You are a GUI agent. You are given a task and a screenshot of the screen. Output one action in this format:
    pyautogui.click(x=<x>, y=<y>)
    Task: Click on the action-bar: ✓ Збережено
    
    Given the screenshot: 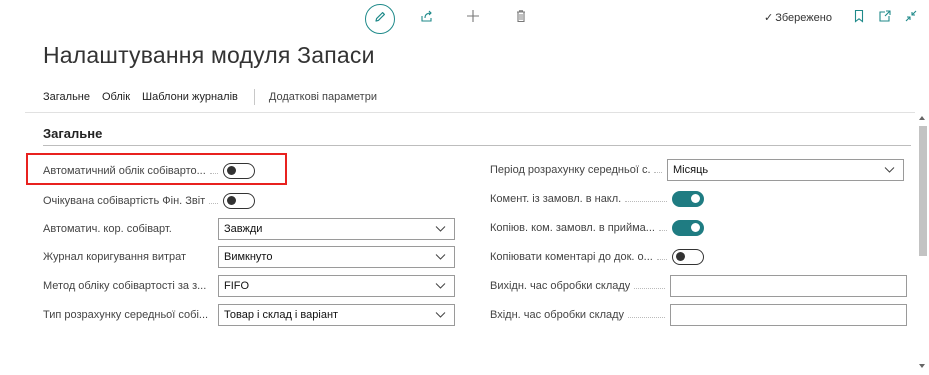 What is the action you would take?
    pyautogui.click(x=464, y=19)
    